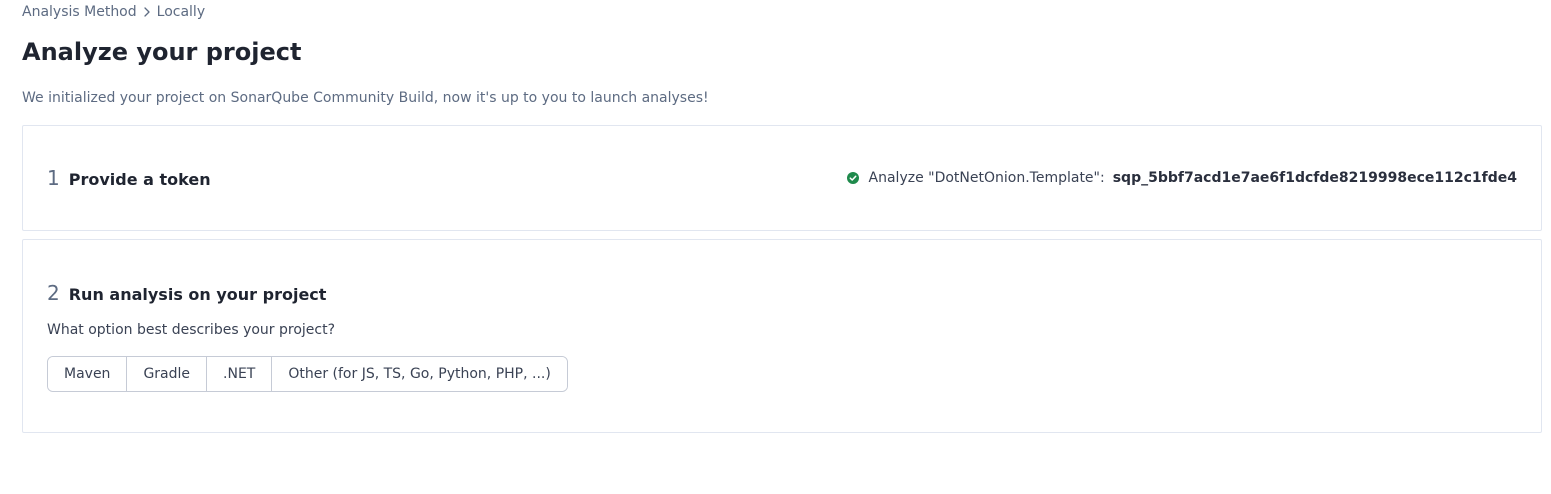 Image resolution: width=1551 pixels, height=494 pixels. What do you see at coordinates (53, 178) in the screenshot?
I see `step-1-number: 1` at bounding box center [53, 178].